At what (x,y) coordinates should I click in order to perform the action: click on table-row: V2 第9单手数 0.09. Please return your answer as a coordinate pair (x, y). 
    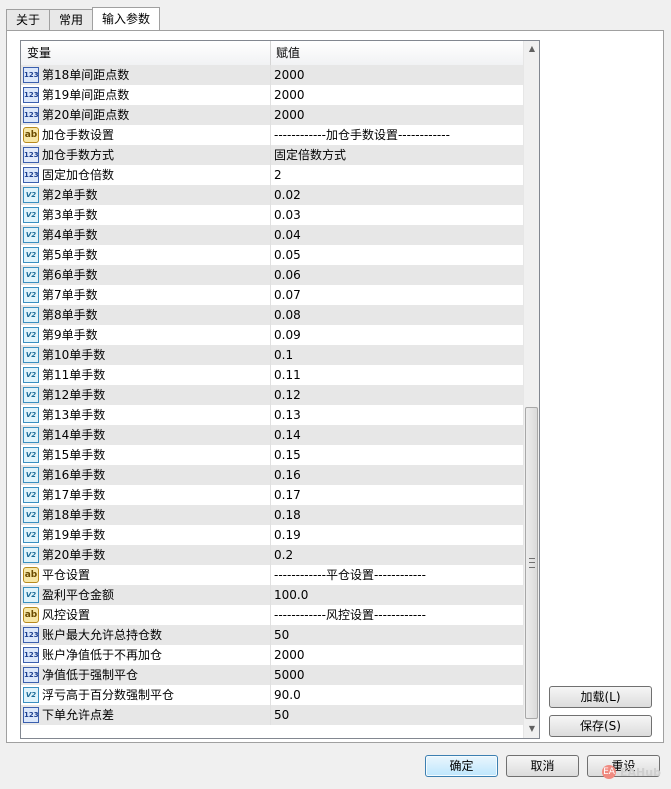
    Looking at the image, I should click on (272, 335).